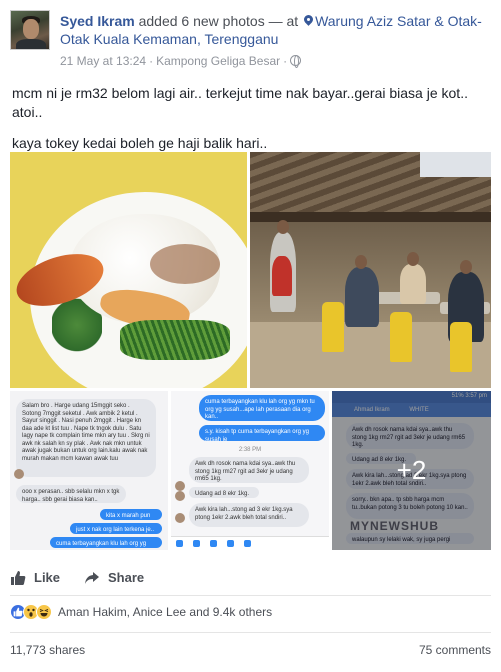 This screenshot has width=501, height=672. I want to click on post-location: Kampong Geliga Besar, so click(218, 61).